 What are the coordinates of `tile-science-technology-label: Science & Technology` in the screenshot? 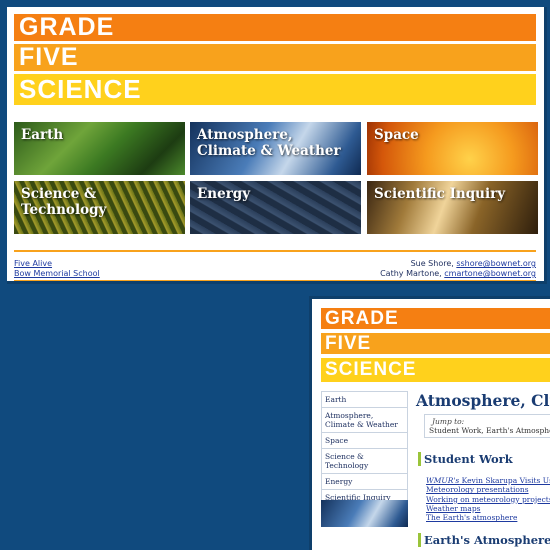 It's located at (64, 202).